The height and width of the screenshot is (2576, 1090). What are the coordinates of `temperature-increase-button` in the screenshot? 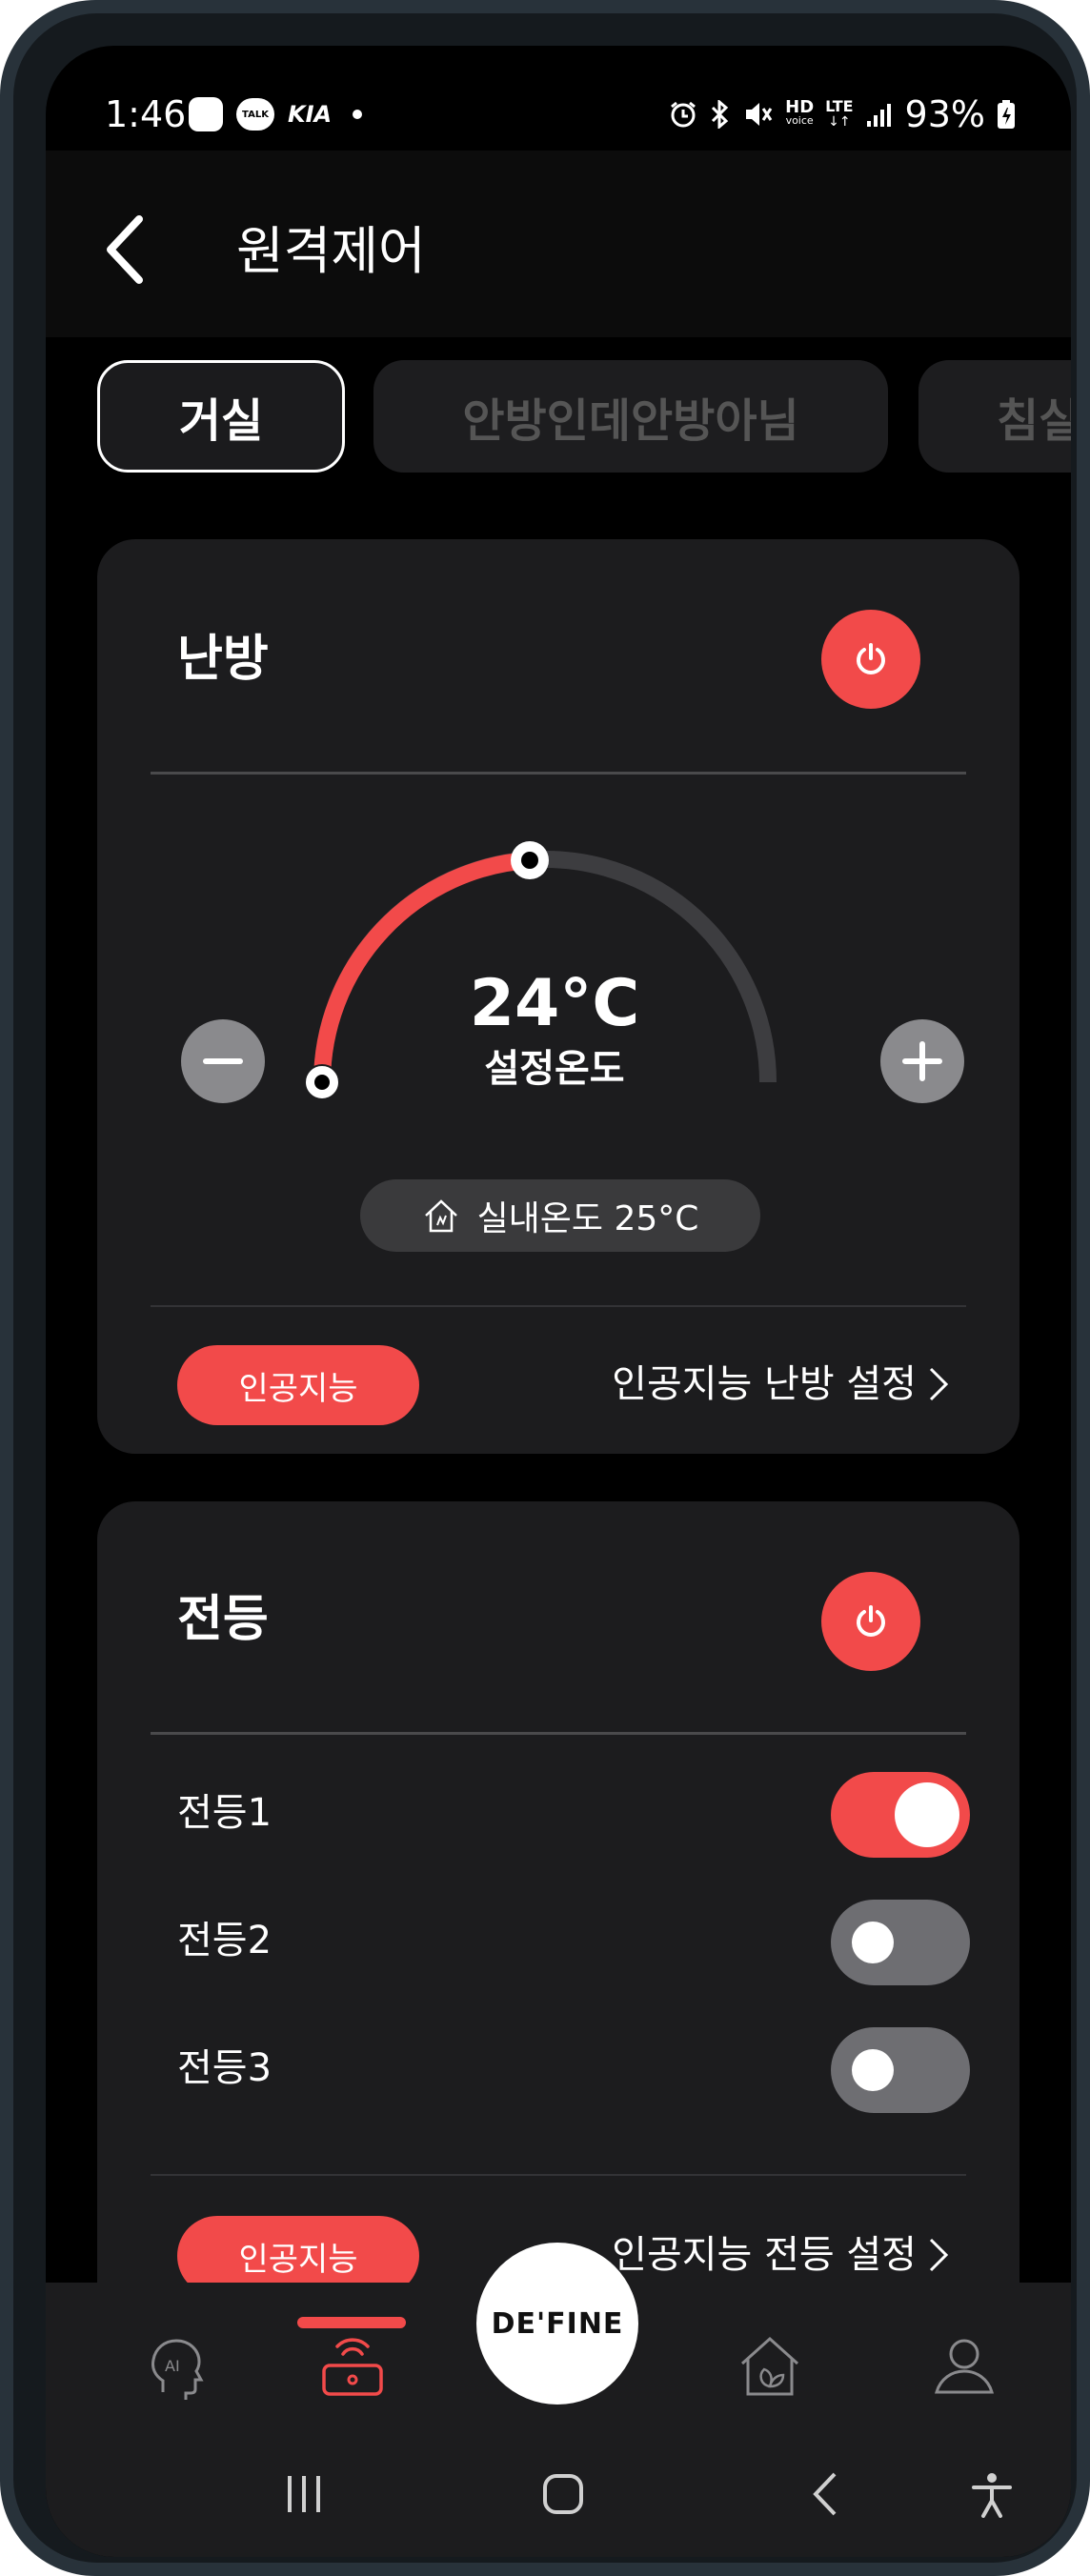 It's located at (922, 1061).